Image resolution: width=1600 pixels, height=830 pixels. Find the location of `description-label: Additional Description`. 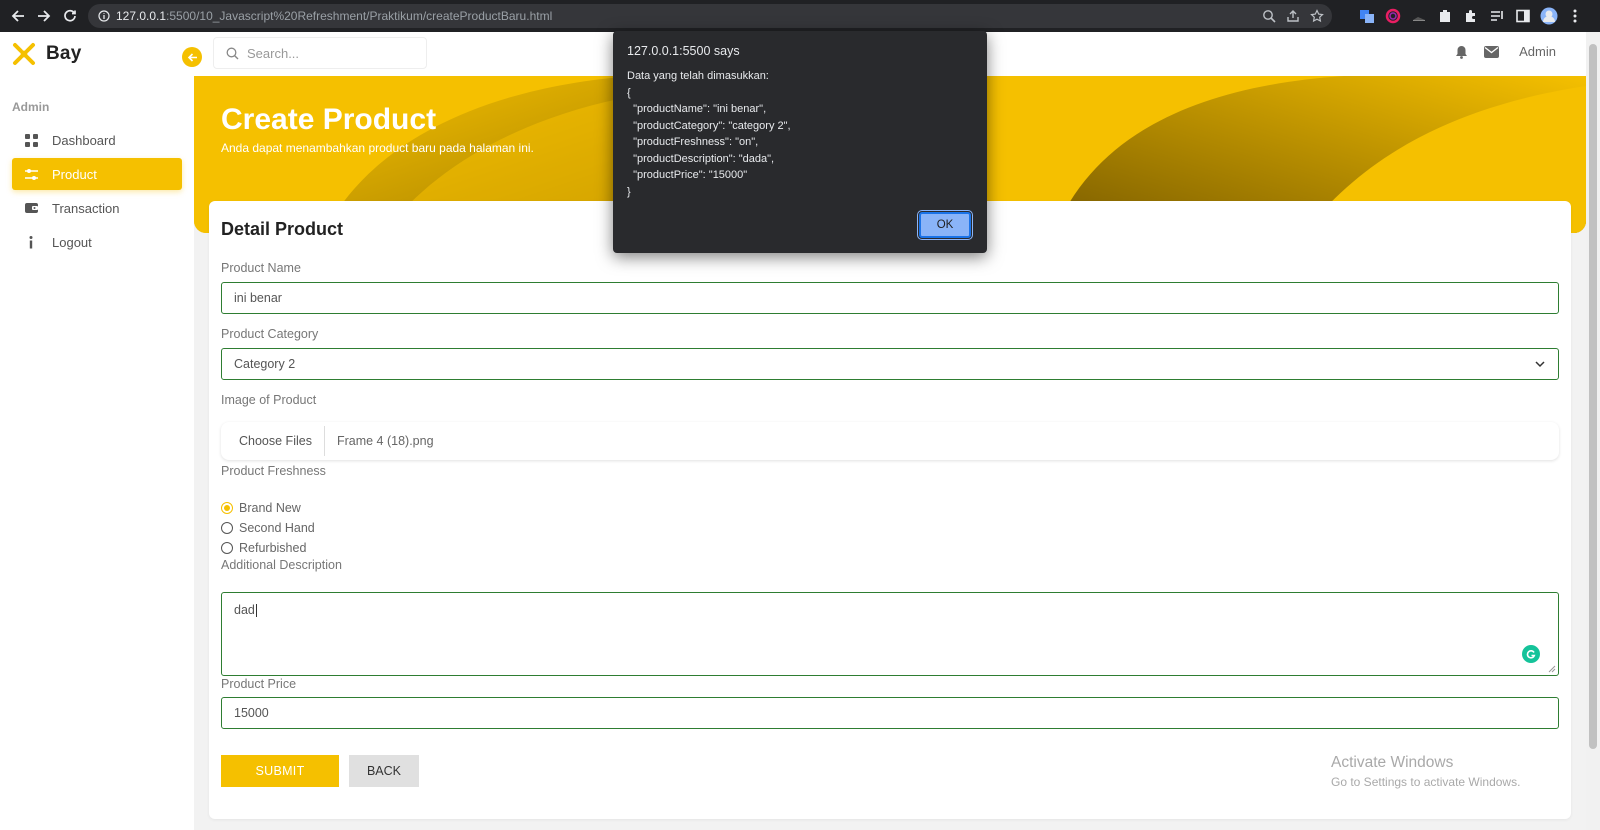

description-label: Additional Description is located at coordinates (281, 565).